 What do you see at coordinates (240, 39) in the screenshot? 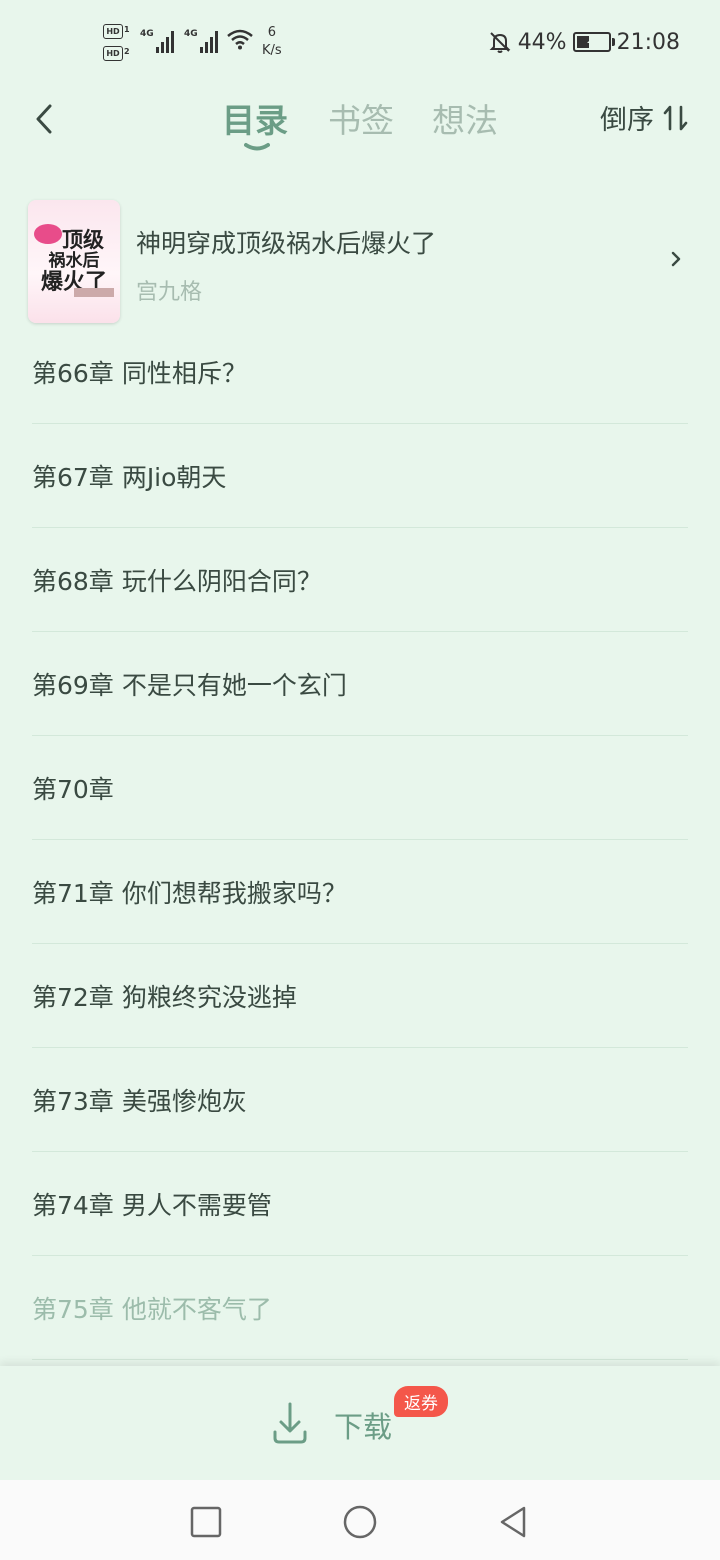
I see `wifi-icon` at bounding box center [240, 39].